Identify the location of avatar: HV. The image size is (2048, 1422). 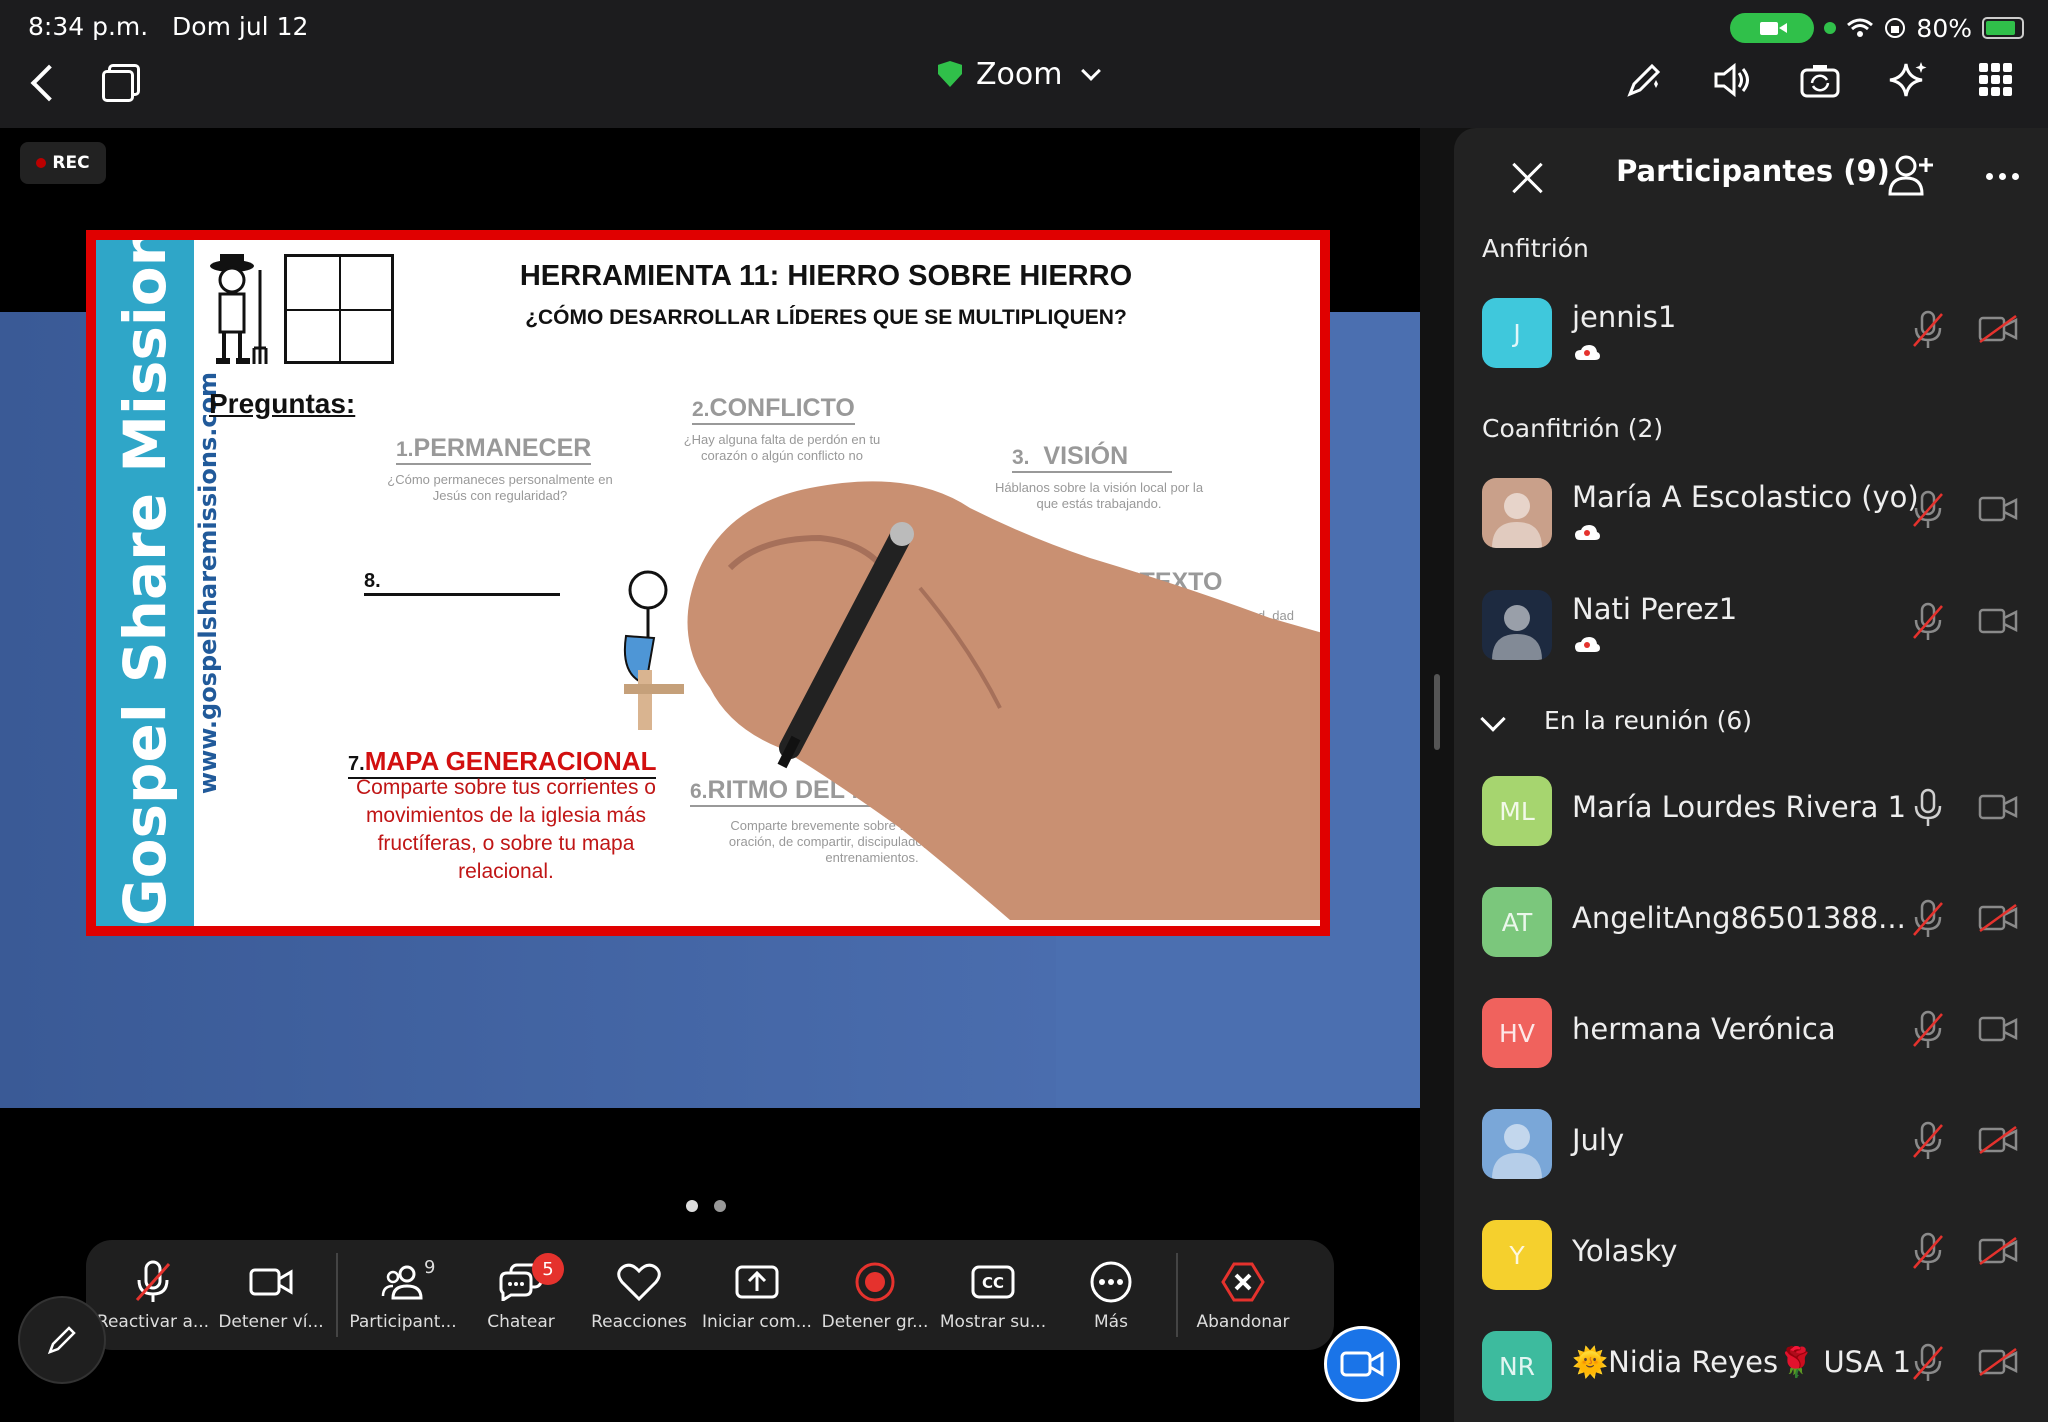
(1517, 1033).